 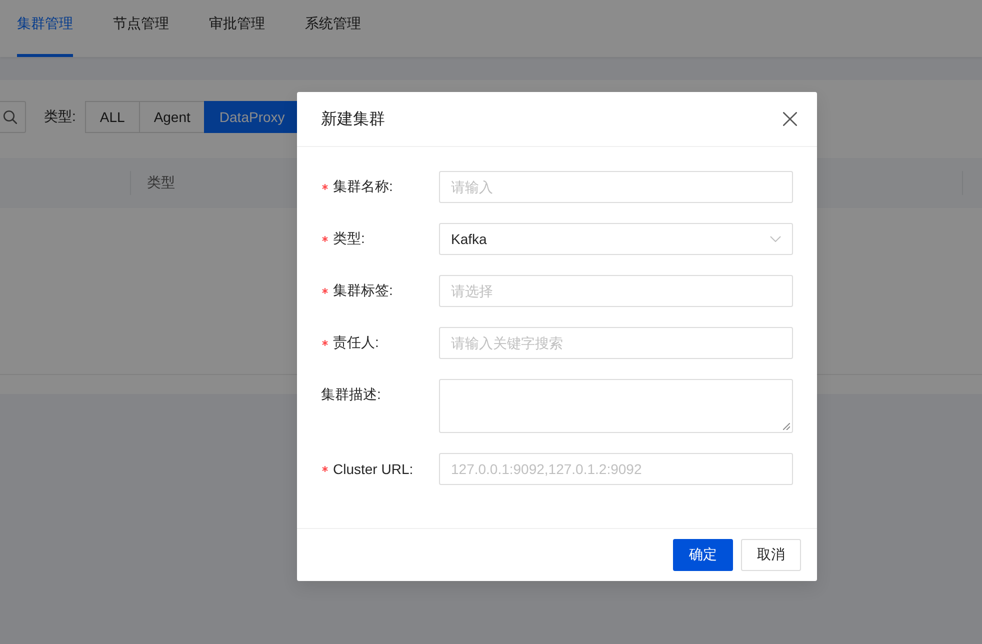 I want to click on type-filter-option: DataProxy, so click(x=252, y=117).